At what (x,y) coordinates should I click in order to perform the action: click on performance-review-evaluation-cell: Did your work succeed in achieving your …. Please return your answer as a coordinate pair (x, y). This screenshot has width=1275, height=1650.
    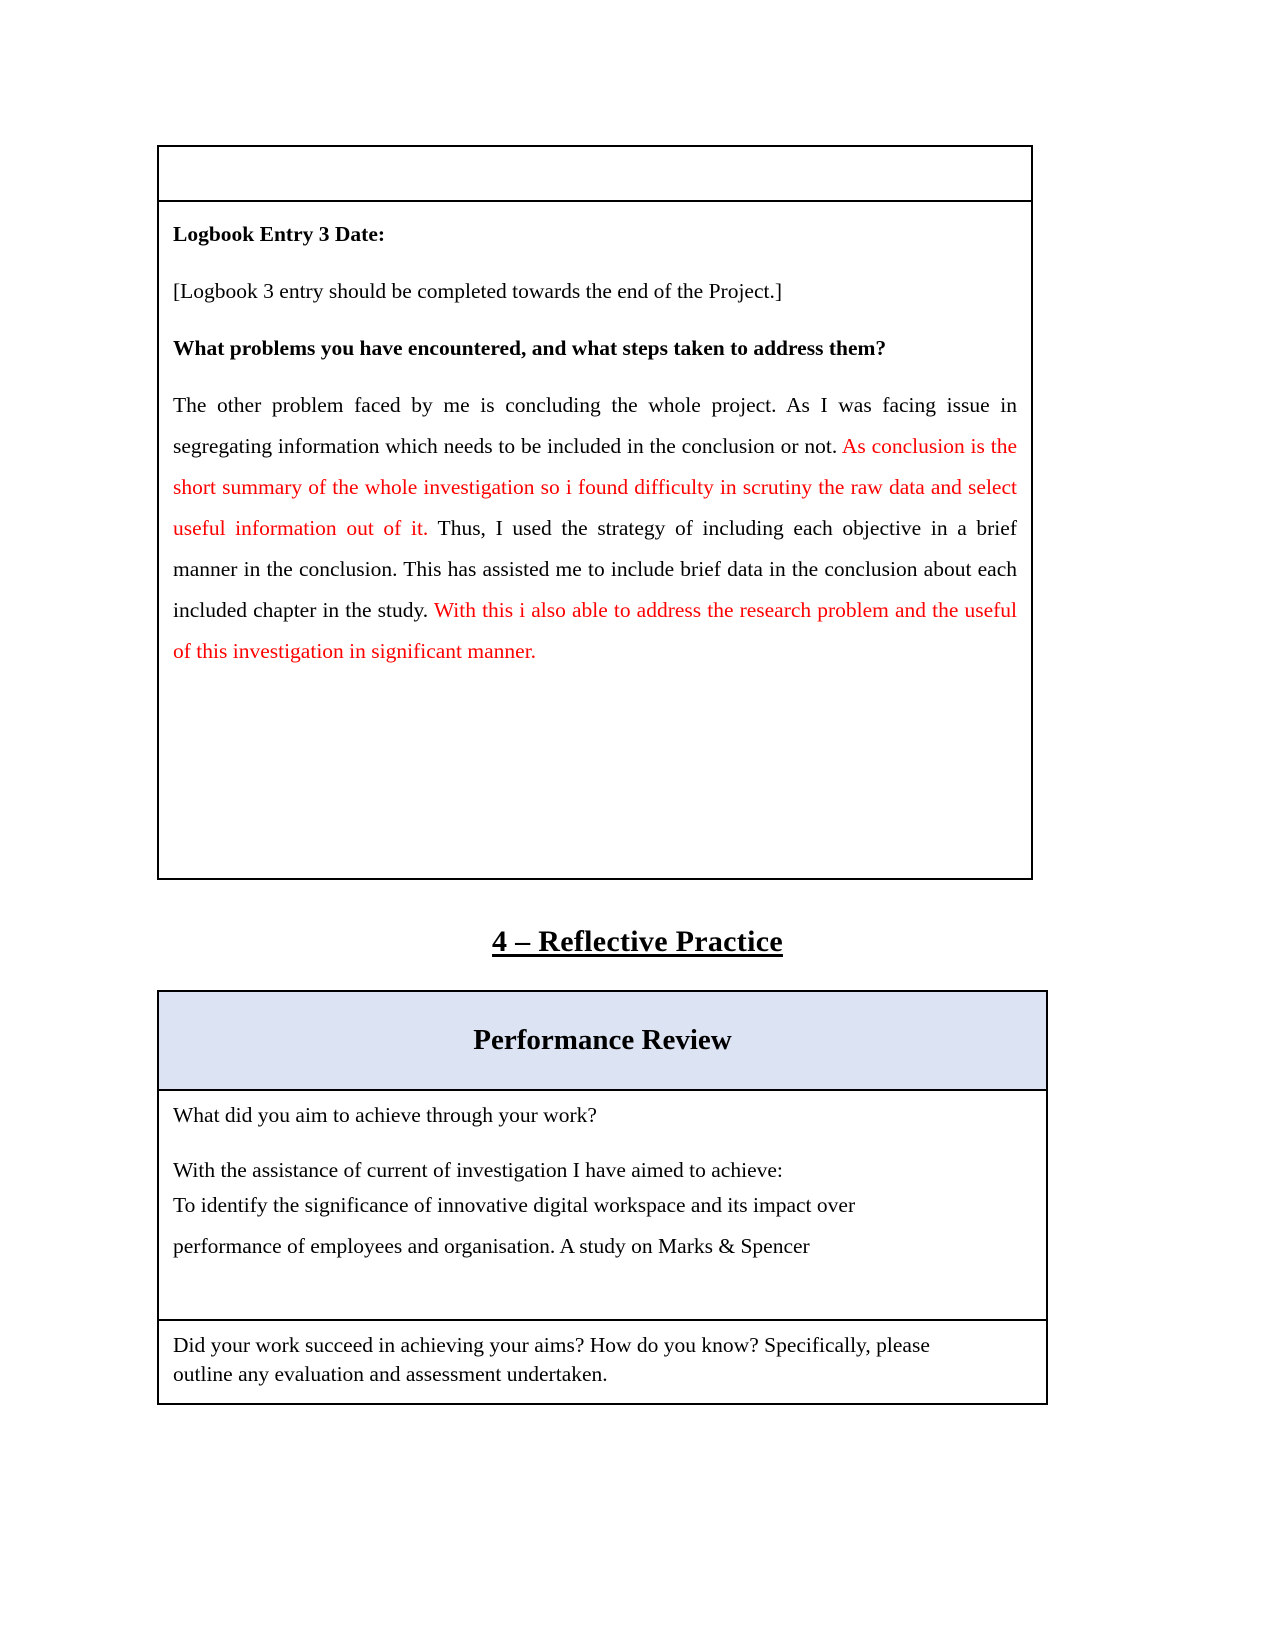
    Looking at the image, I should click on (602, 1362).